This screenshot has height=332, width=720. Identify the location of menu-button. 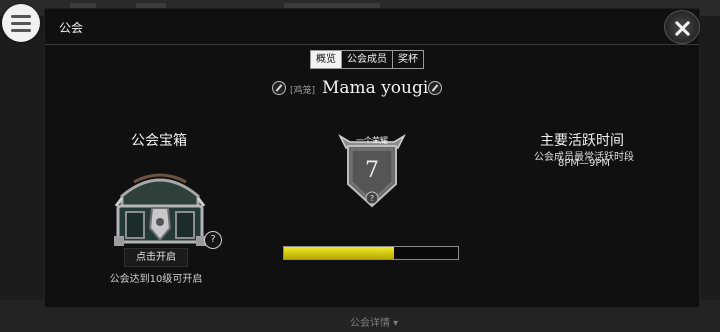
(21, 23).